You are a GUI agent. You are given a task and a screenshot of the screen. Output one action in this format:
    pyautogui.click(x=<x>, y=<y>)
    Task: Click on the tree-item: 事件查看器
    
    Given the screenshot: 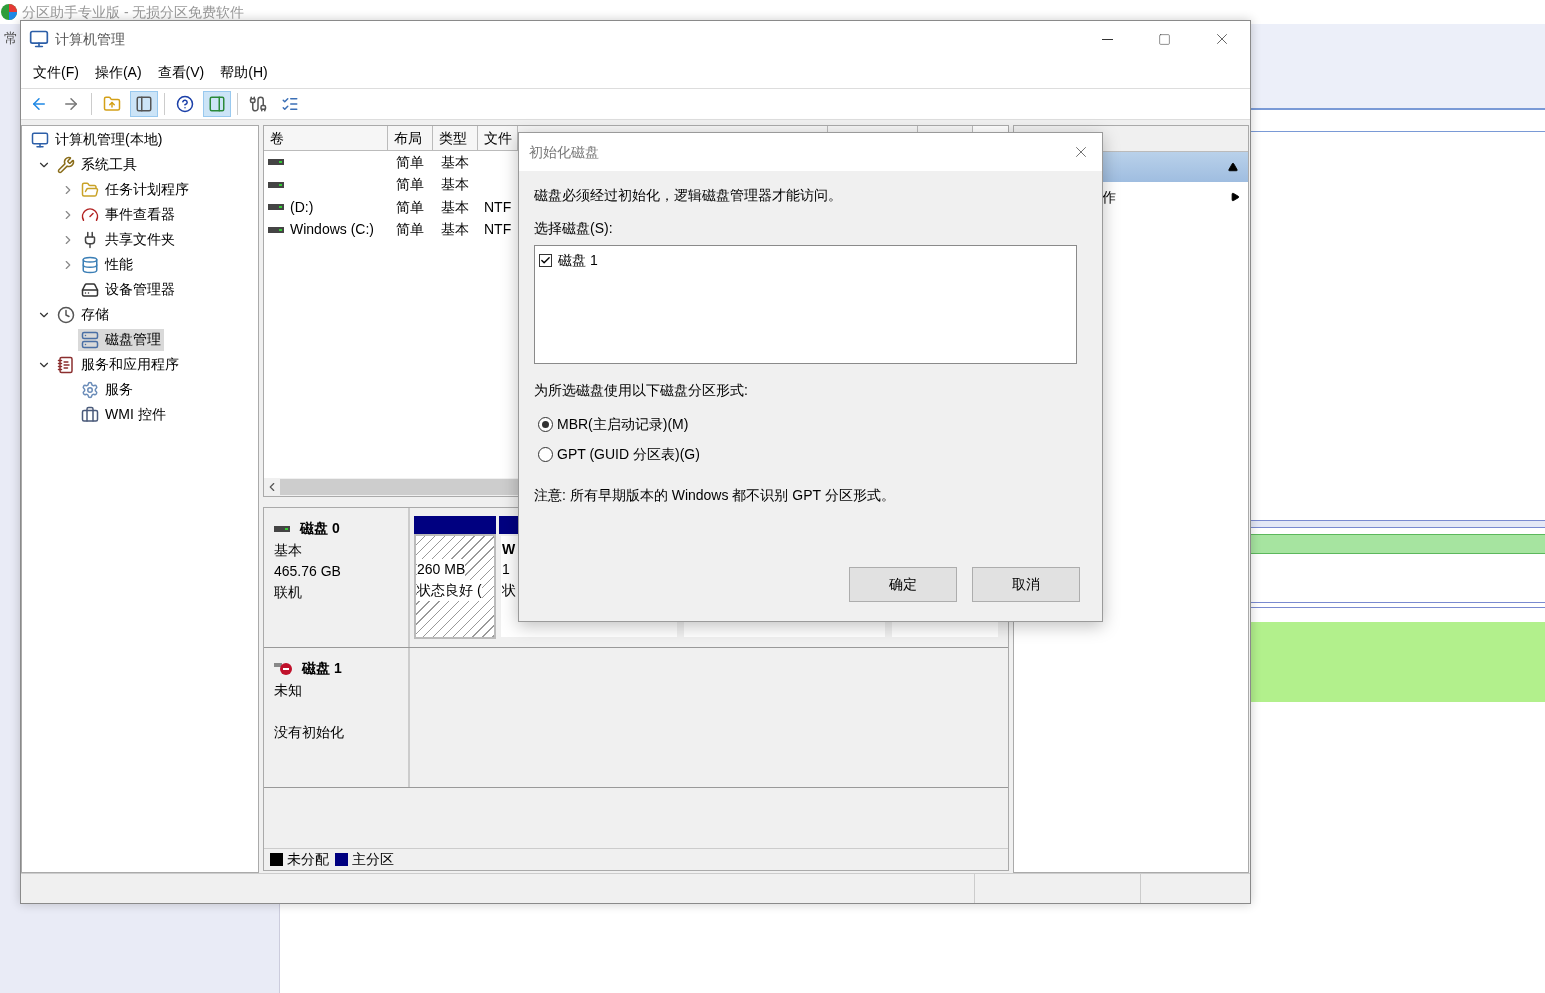 What is the action you would take?
    pyautogui.click(x=128, y=214)
    